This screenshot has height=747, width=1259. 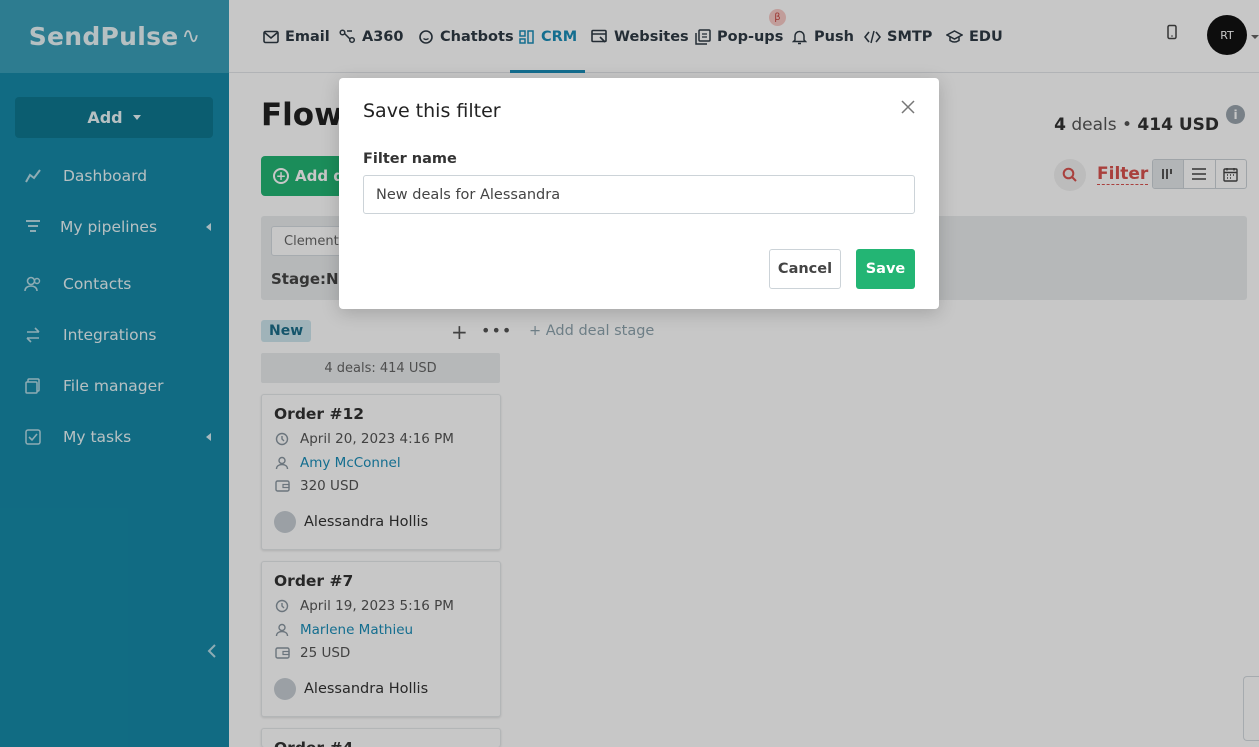 I want to click on save-button: Save, so click(x=885, y=269).